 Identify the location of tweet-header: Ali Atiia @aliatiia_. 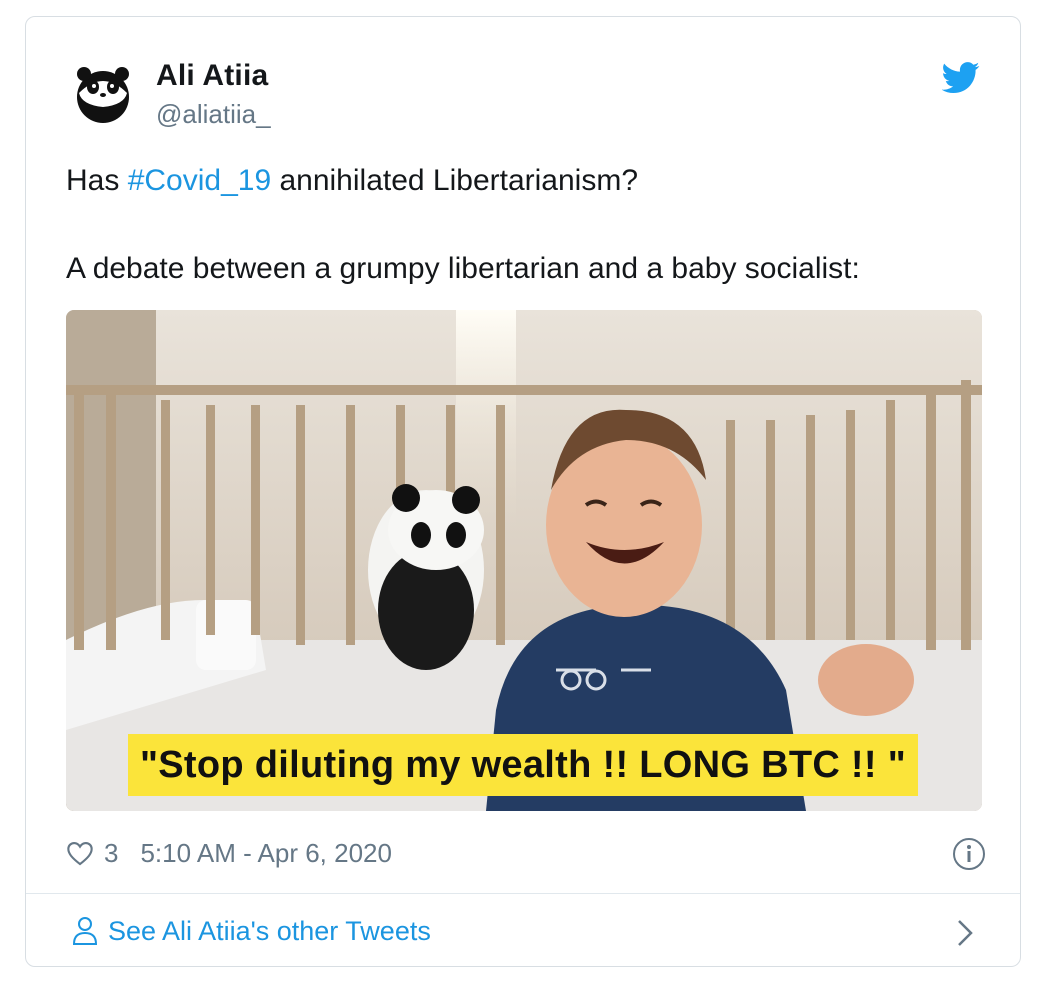
(523, 77).